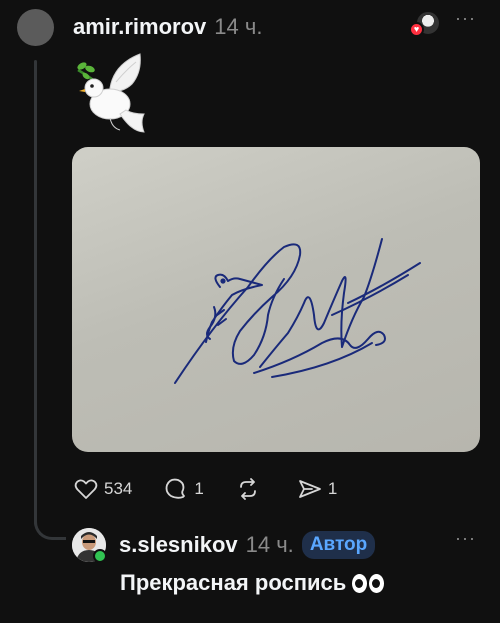 Image resolution: width=500 pixels, height=623 pixels. What do you see at coordinates (233, 582) in the screenshot?
I see `reply-text: Прекрасная роспись` at bounding box center [233, 582].